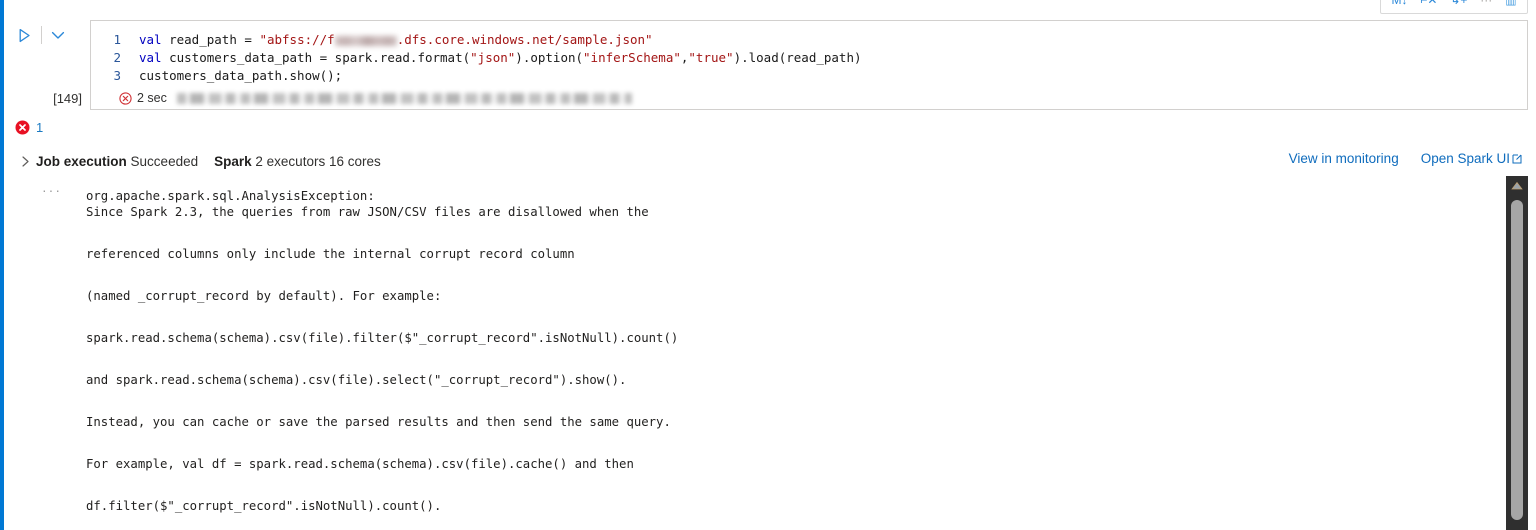  What do you see at coordinates (1517, 185) in the screenshot?
I see `scroll-up-arrow` at bounding box center [1517, 185].